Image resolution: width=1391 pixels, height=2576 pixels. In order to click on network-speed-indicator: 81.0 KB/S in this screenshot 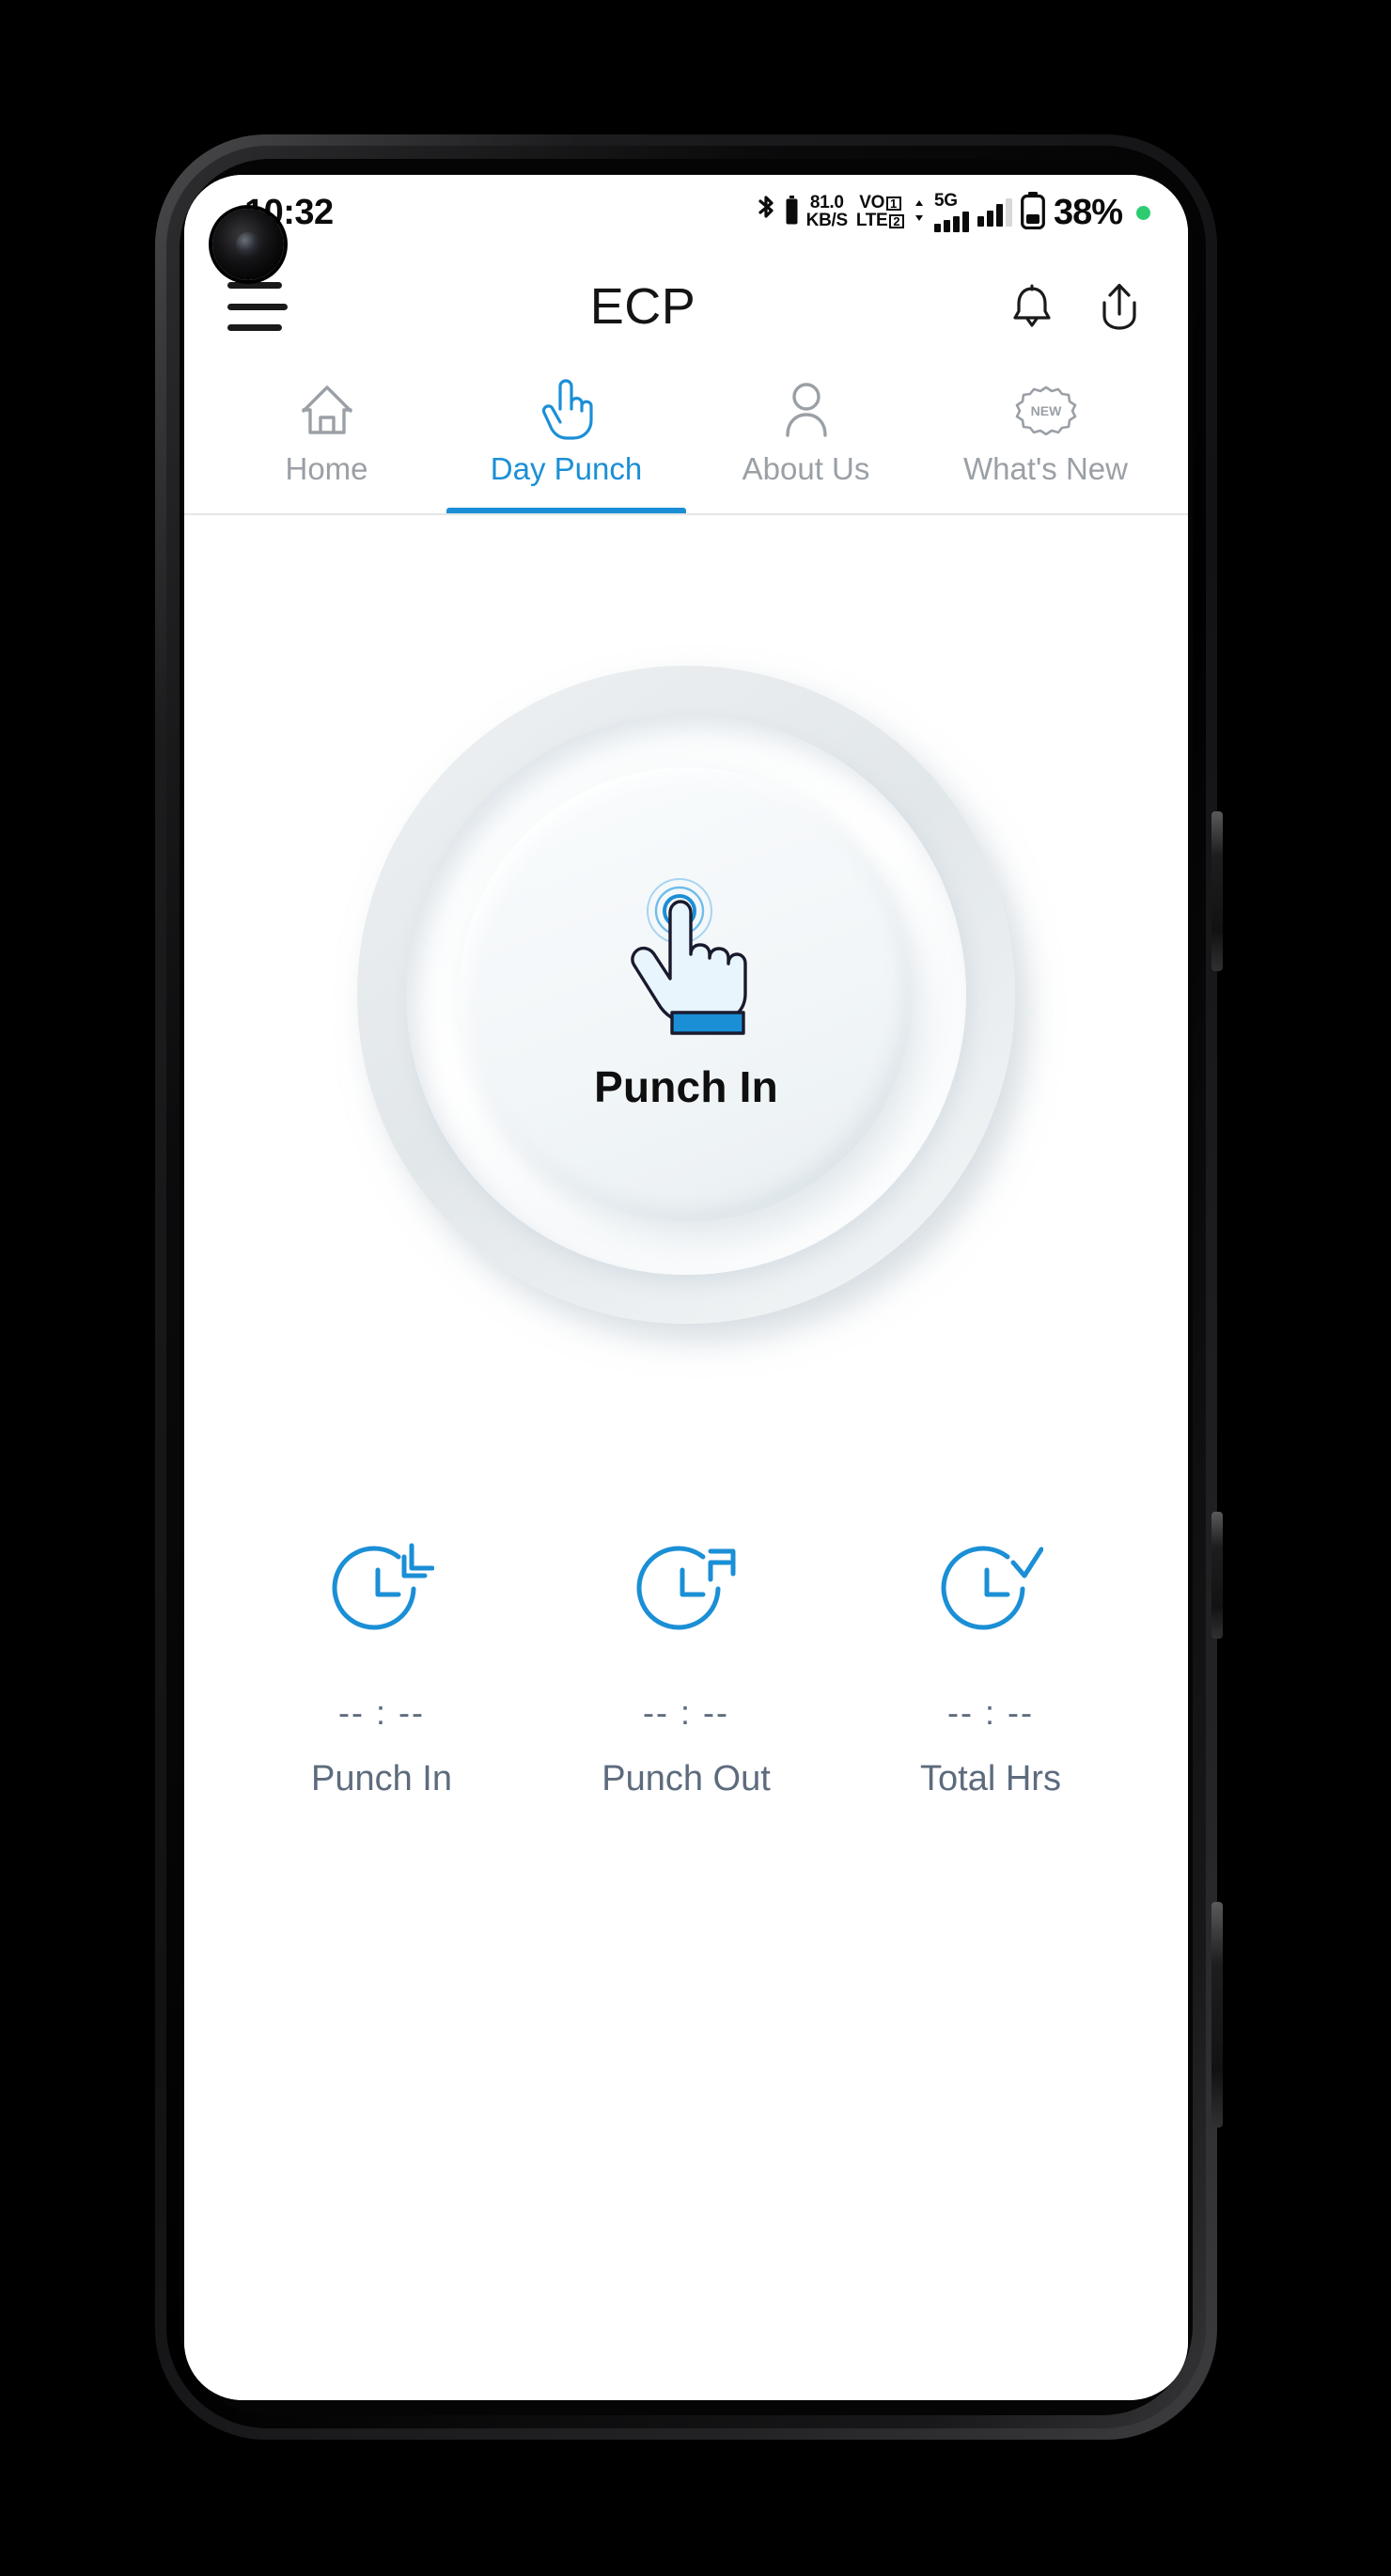, I will do `click(827, 213)`.